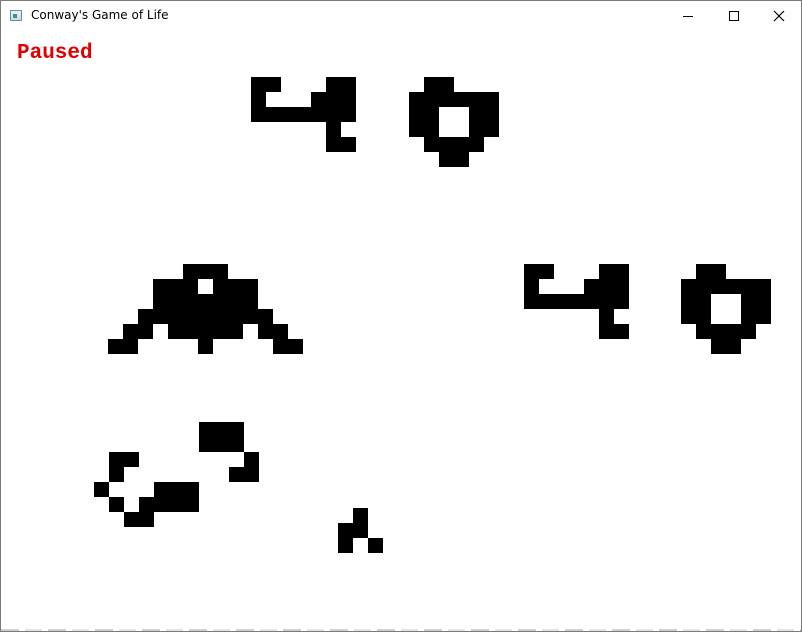  Describe the element at coordinates (688, 16) in the screenshot. I see `minimize-button` at that location.